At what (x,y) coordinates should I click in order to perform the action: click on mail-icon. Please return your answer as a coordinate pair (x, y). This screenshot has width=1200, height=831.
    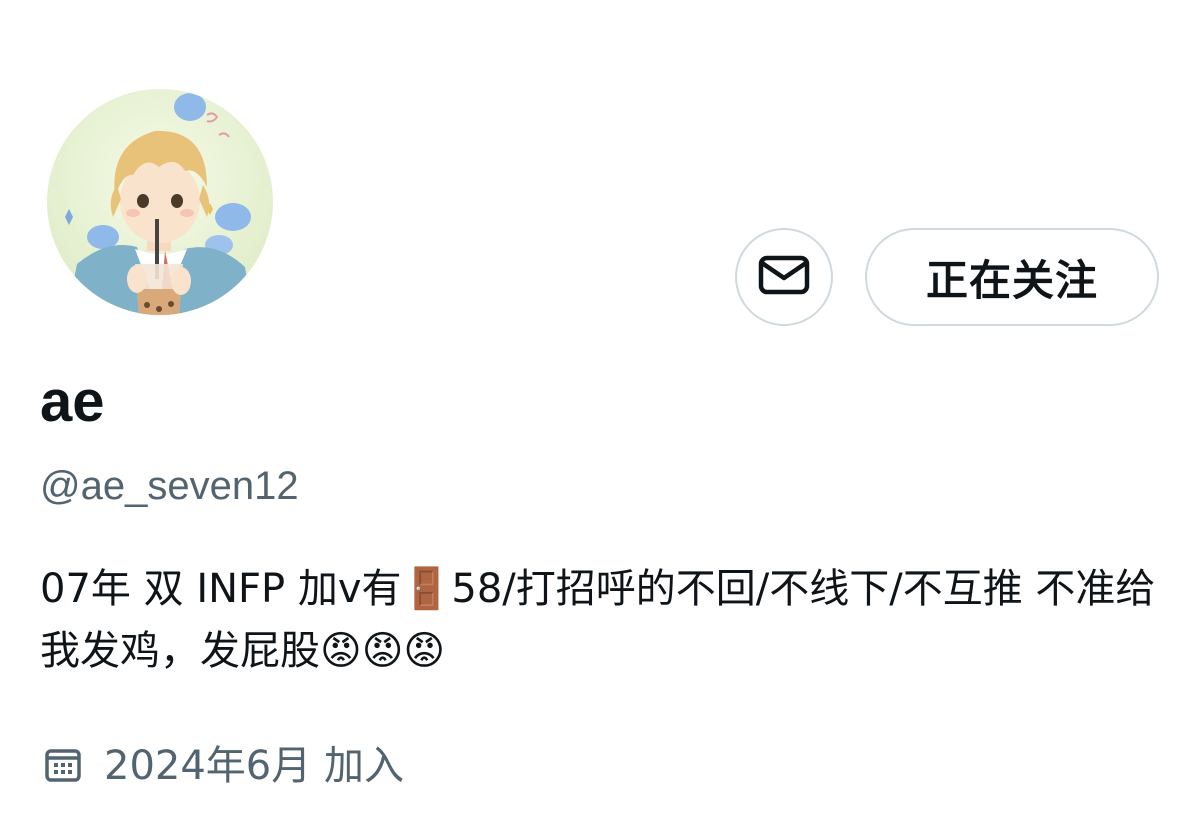
    Looking at the image, I should click on (784, 277).